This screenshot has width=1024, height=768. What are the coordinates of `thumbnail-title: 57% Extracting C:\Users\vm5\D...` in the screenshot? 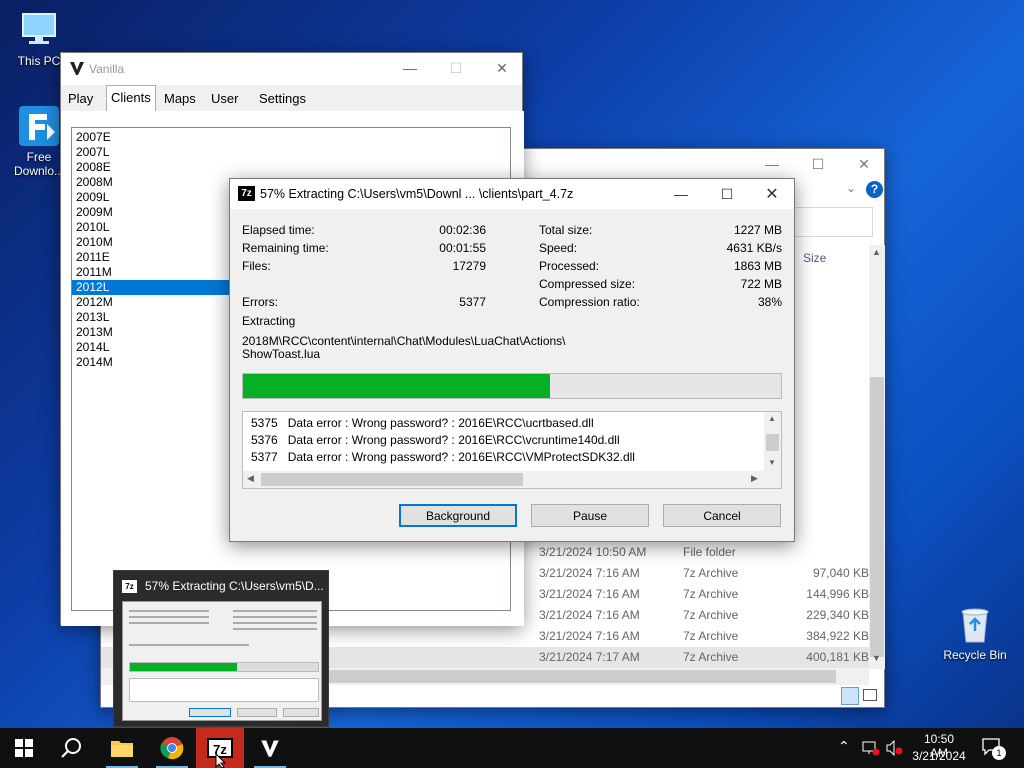 It's located at (234, 586).